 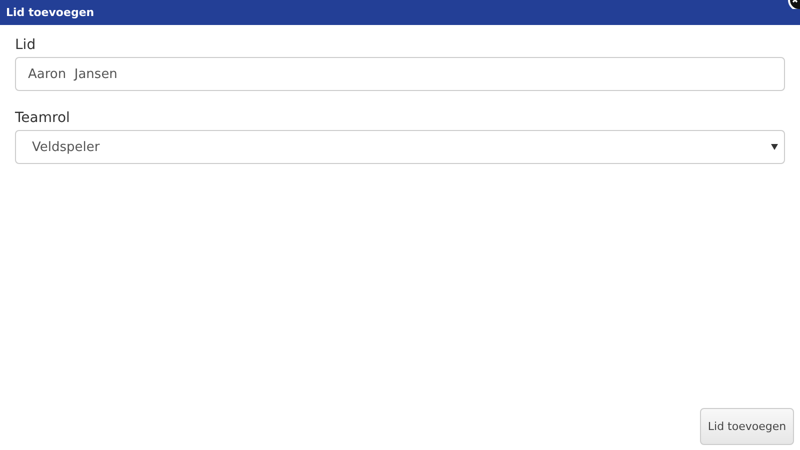 What do you see at coordinates (400, 147) in the screenshot?
I see `dropdown: Veldspeler` at bounding box center [400, 147].